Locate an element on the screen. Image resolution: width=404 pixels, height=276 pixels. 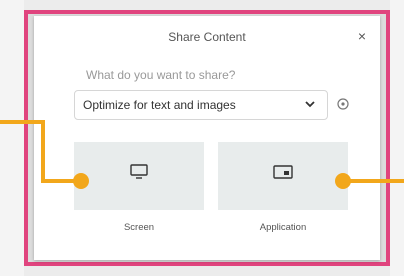
share-question: What do you want to share? is located at coordinates (161, 75).